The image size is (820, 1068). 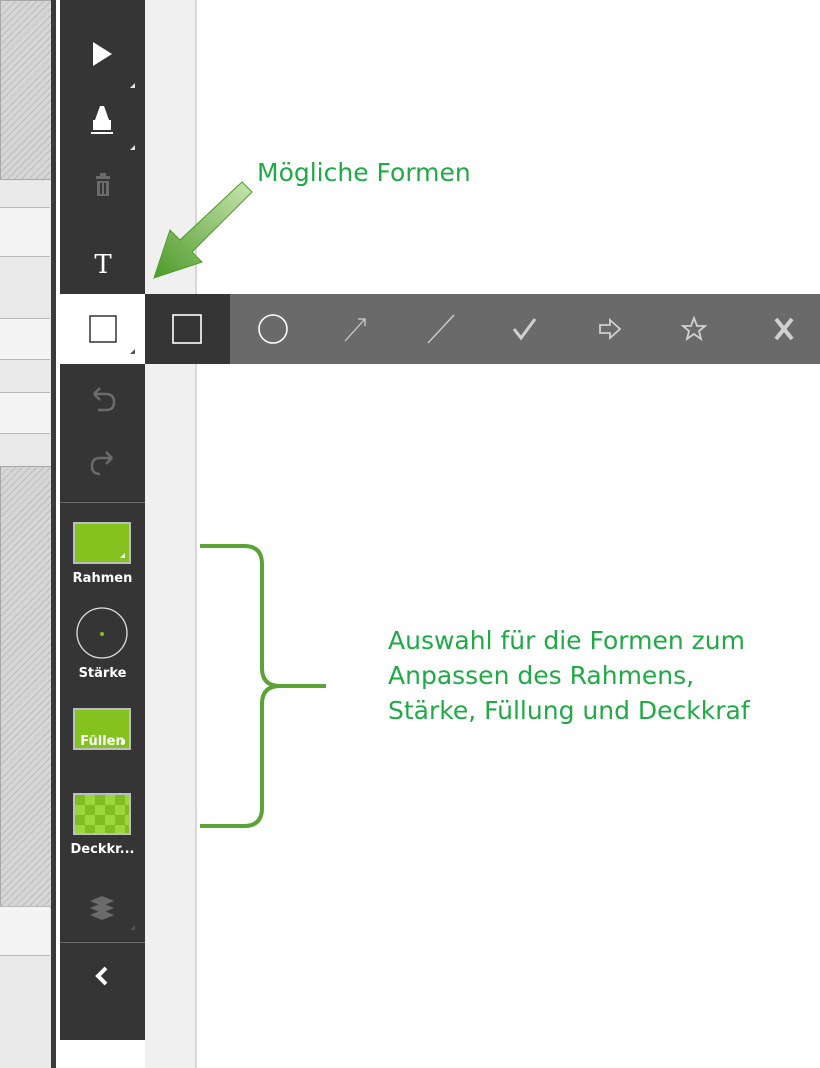 I want to click on arrow-right-icon, so click(x=610, y=329).